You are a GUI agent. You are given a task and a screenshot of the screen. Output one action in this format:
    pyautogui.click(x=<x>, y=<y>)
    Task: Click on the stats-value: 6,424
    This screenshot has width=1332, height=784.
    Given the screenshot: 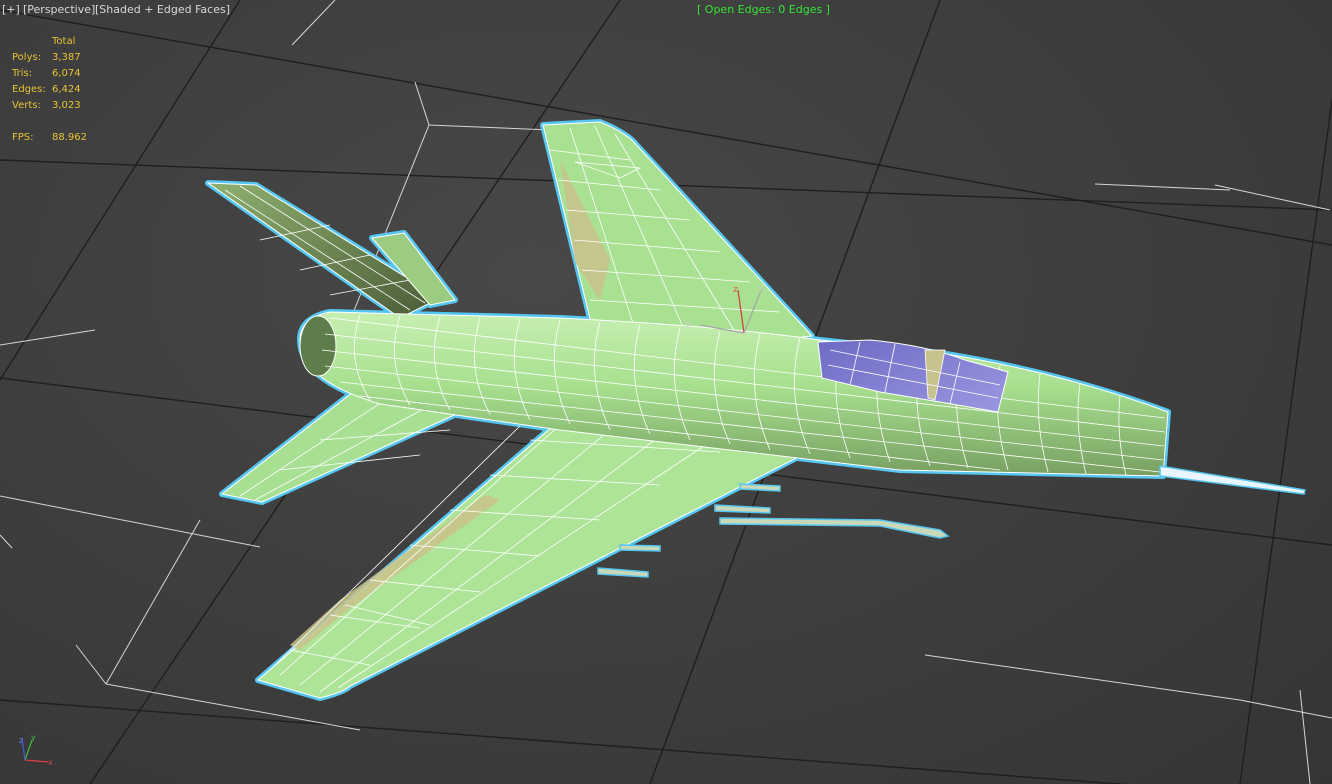 What is the action you would take?
    pyautogui.click(x=66, y=89)
    